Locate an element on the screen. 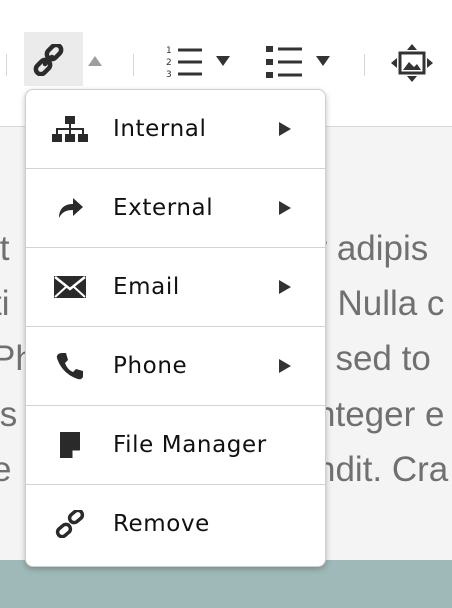 The width and height of the screenshot is (452, 608). share-arrow-icon is located at coordinates (70, 208).